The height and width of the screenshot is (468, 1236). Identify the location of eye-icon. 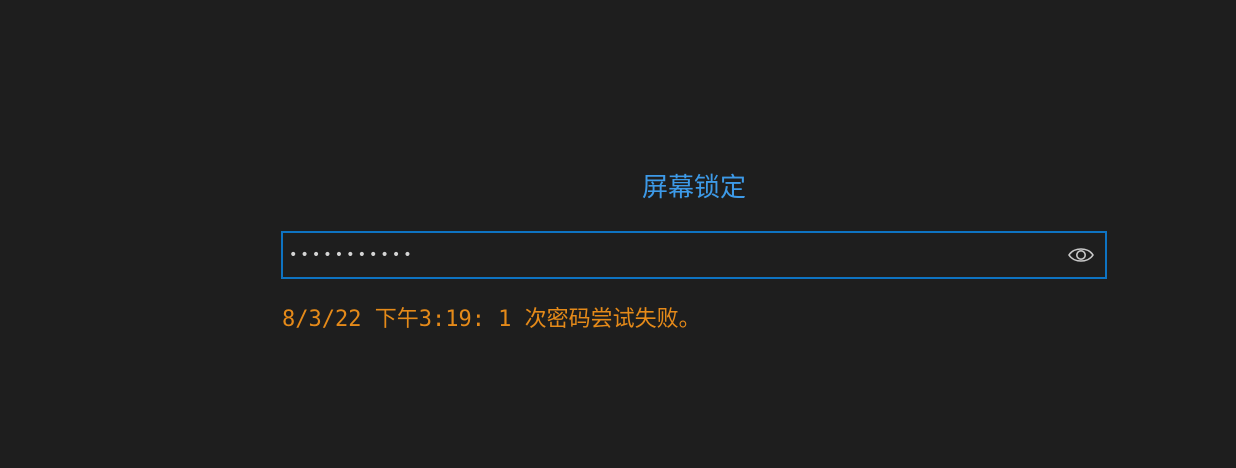
(1081, 255).